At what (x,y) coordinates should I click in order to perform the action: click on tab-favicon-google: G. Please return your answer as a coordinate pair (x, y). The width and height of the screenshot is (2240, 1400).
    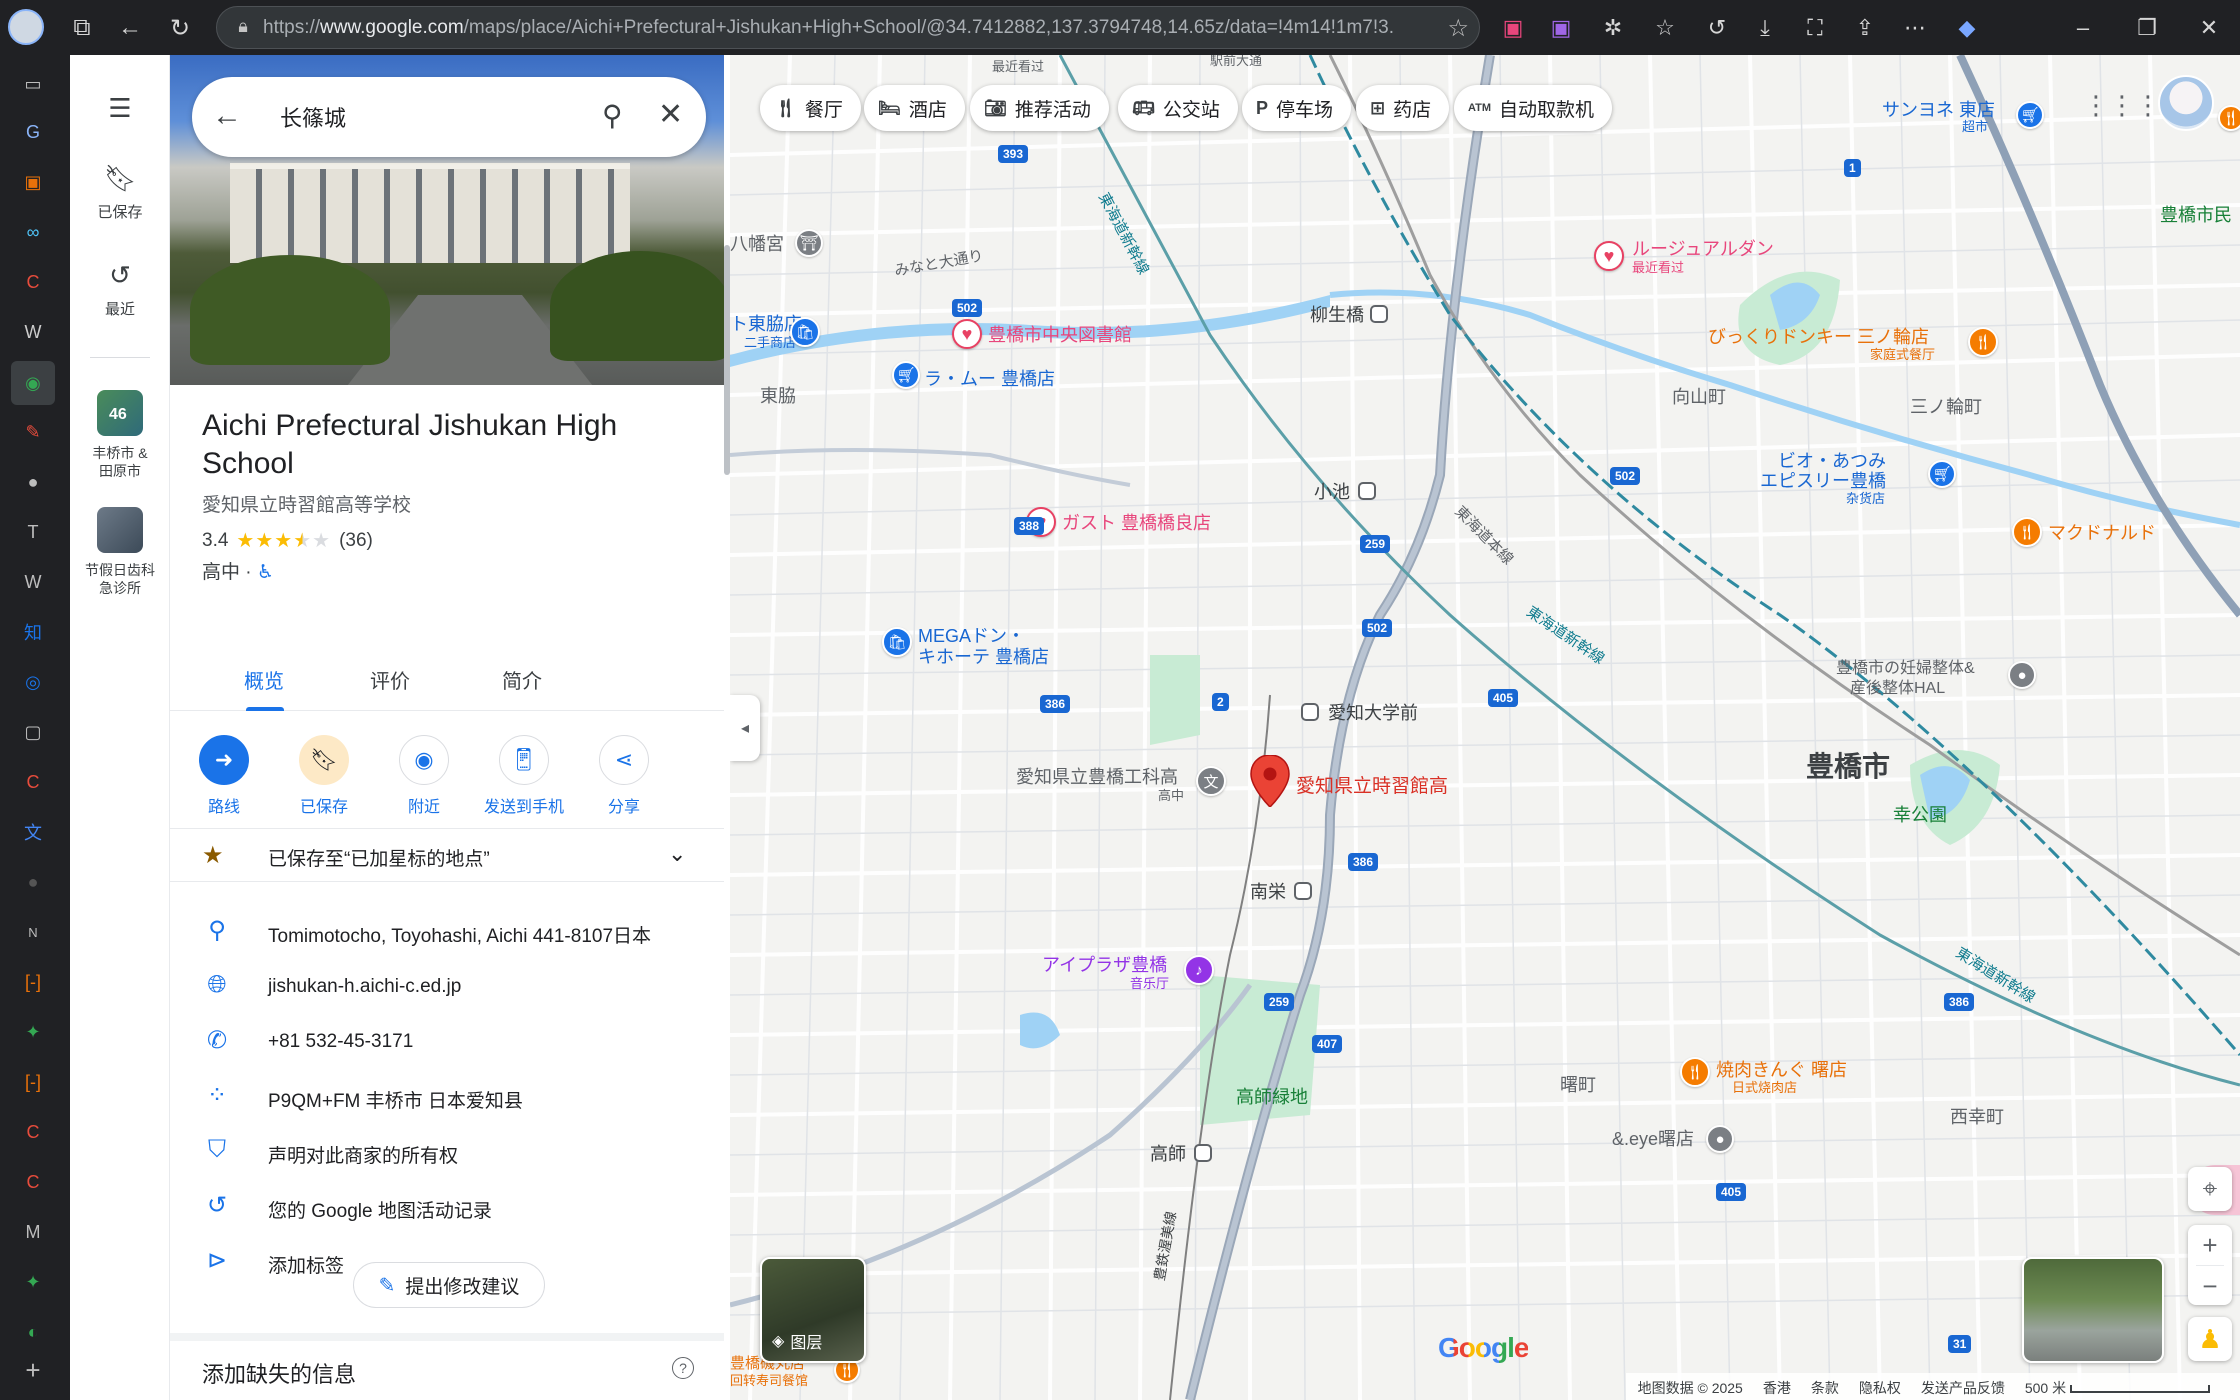
    Looking at the image, I should click on (33, 132).